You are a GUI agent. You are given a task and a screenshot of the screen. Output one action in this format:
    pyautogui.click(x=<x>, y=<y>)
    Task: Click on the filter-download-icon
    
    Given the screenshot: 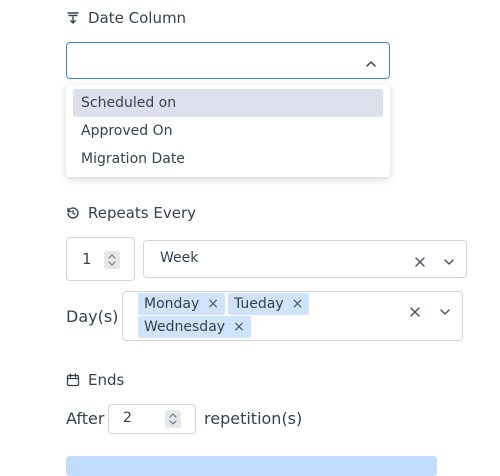 What is the action you would take?
    pyautogui.click(x=73, y=18)
    